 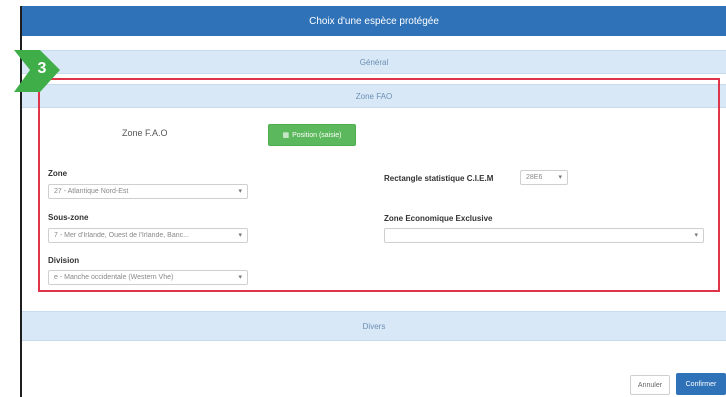 What do you see at coordinates (438, 218) in the screenshot?
I see `zee-label: Zone Economique Exclusive` at bounding box center [438, 218].